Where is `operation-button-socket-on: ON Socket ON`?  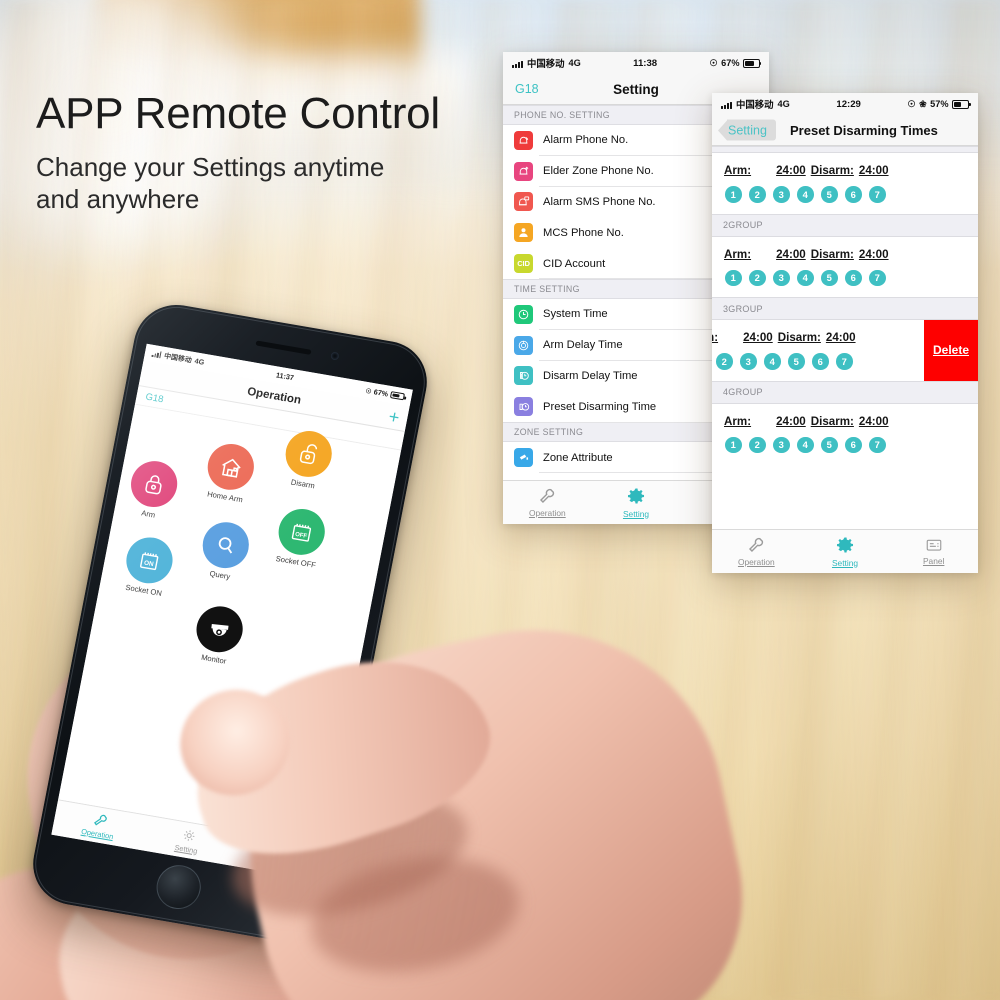
operation-button-socket-on: ON Socket ON is located at coordinates (148, 566).